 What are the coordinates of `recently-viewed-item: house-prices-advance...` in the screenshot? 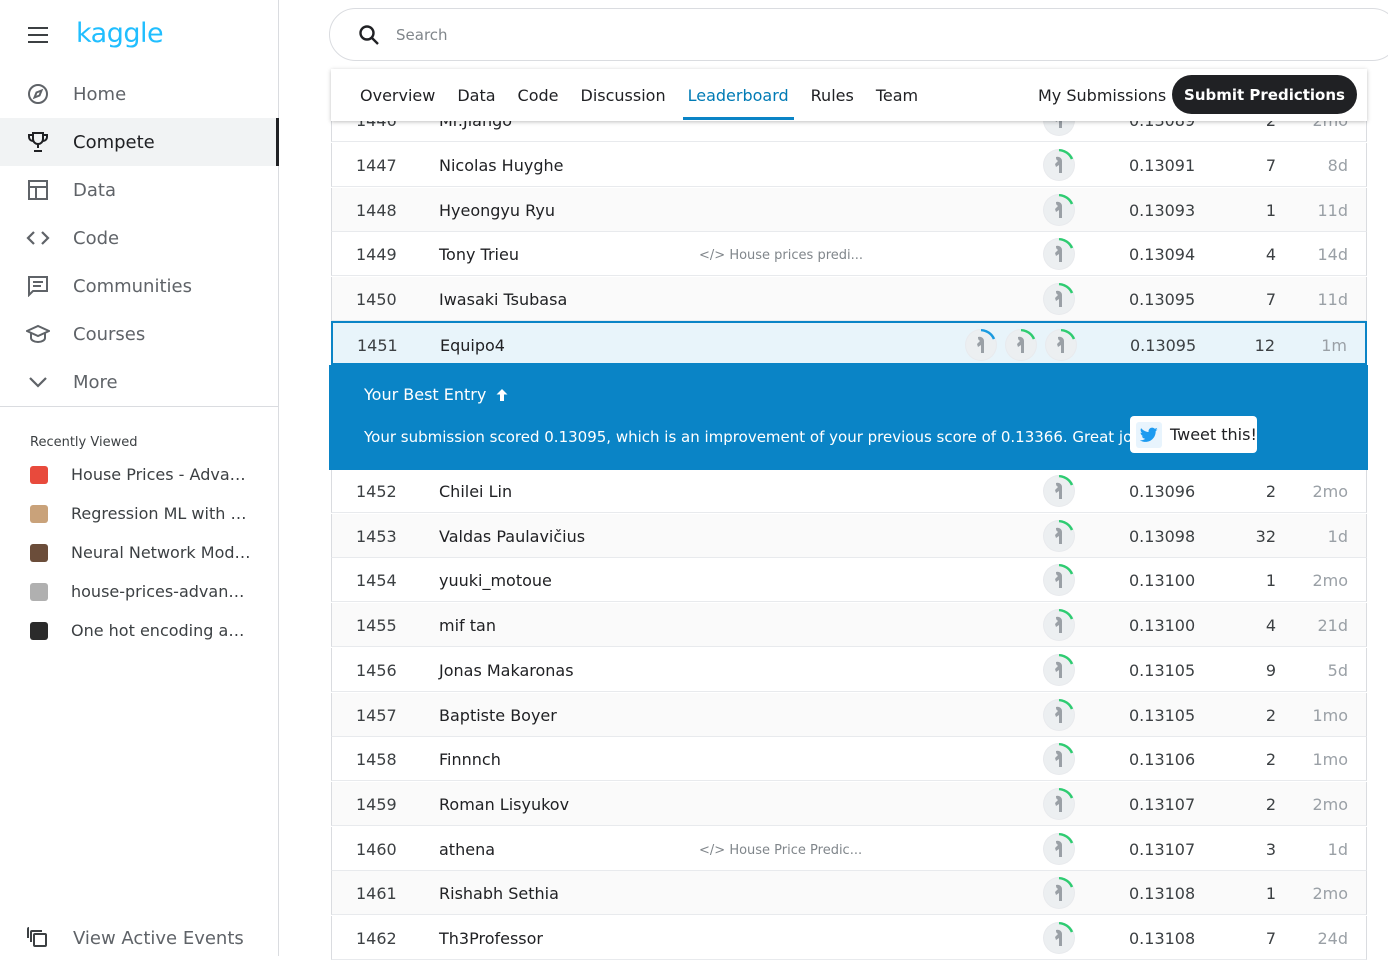 It's located at (139, 591).